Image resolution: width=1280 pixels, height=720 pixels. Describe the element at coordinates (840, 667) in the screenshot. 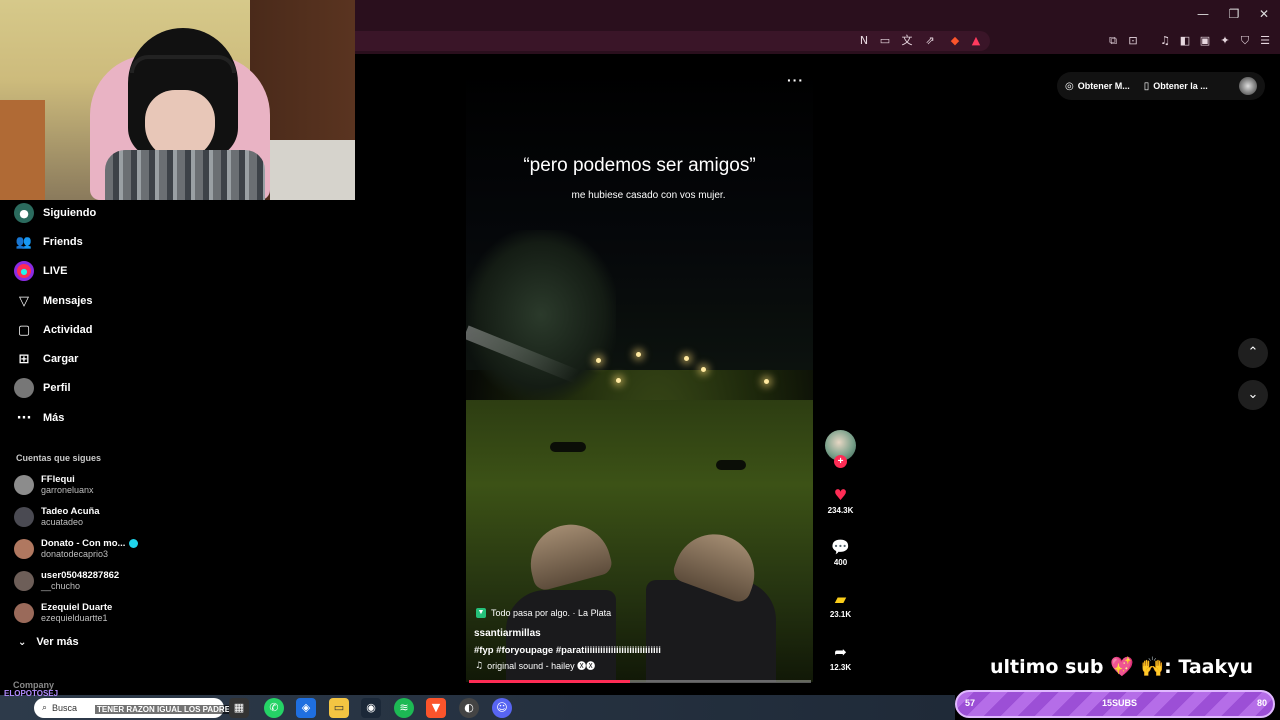

I see `share-count: 12.3K` at that location.